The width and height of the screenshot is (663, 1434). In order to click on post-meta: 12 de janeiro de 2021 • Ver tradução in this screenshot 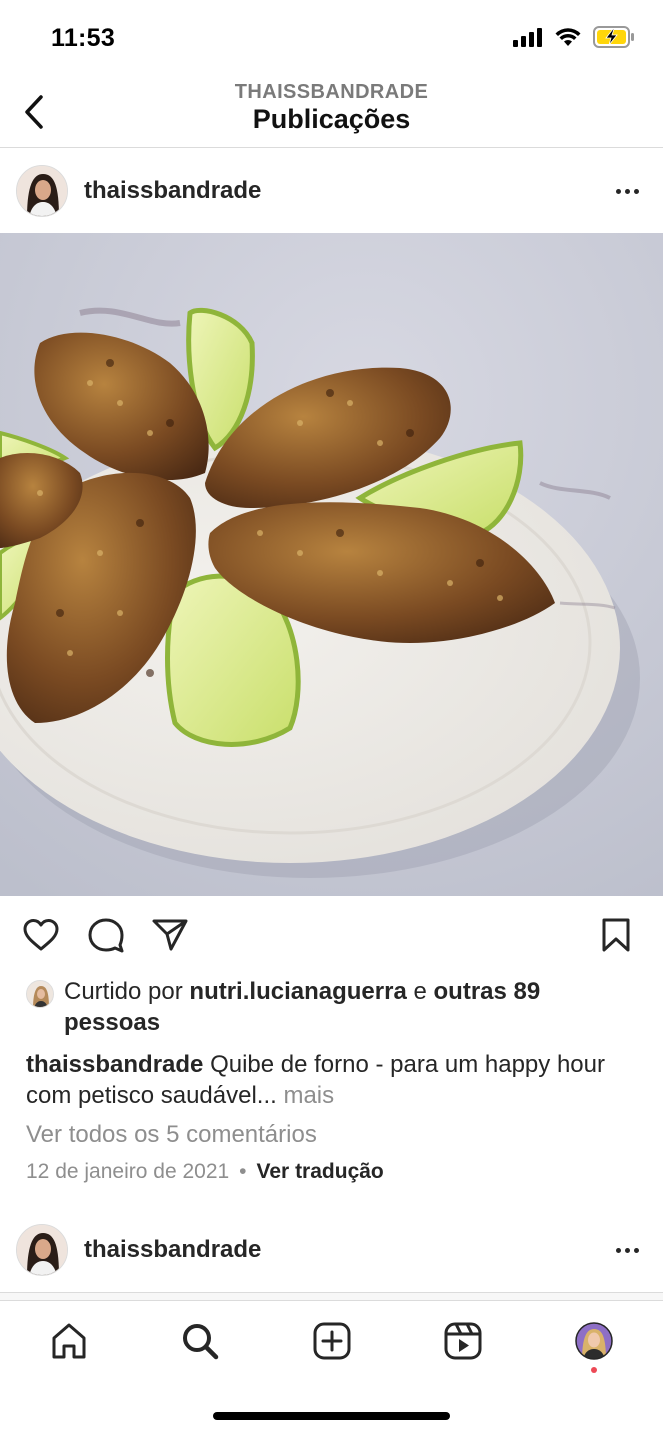, I will do `click(205, 1172)`.